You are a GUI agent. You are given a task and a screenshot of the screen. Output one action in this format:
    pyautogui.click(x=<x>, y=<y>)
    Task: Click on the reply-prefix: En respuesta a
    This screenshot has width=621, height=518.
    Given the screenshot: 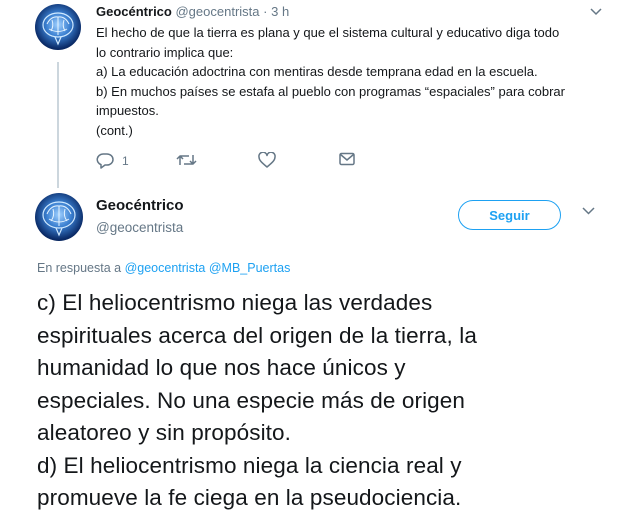 What is the action you would take?
    pyautogui.click(x=79, y=268)
    